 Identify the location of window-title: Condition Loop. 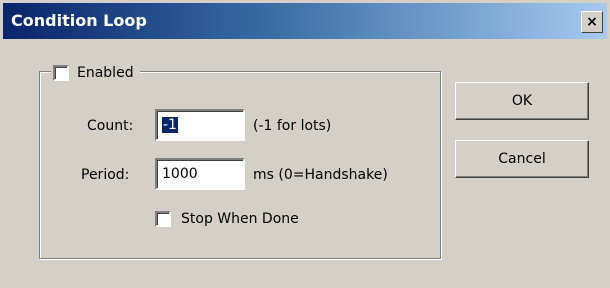
(79, 20).